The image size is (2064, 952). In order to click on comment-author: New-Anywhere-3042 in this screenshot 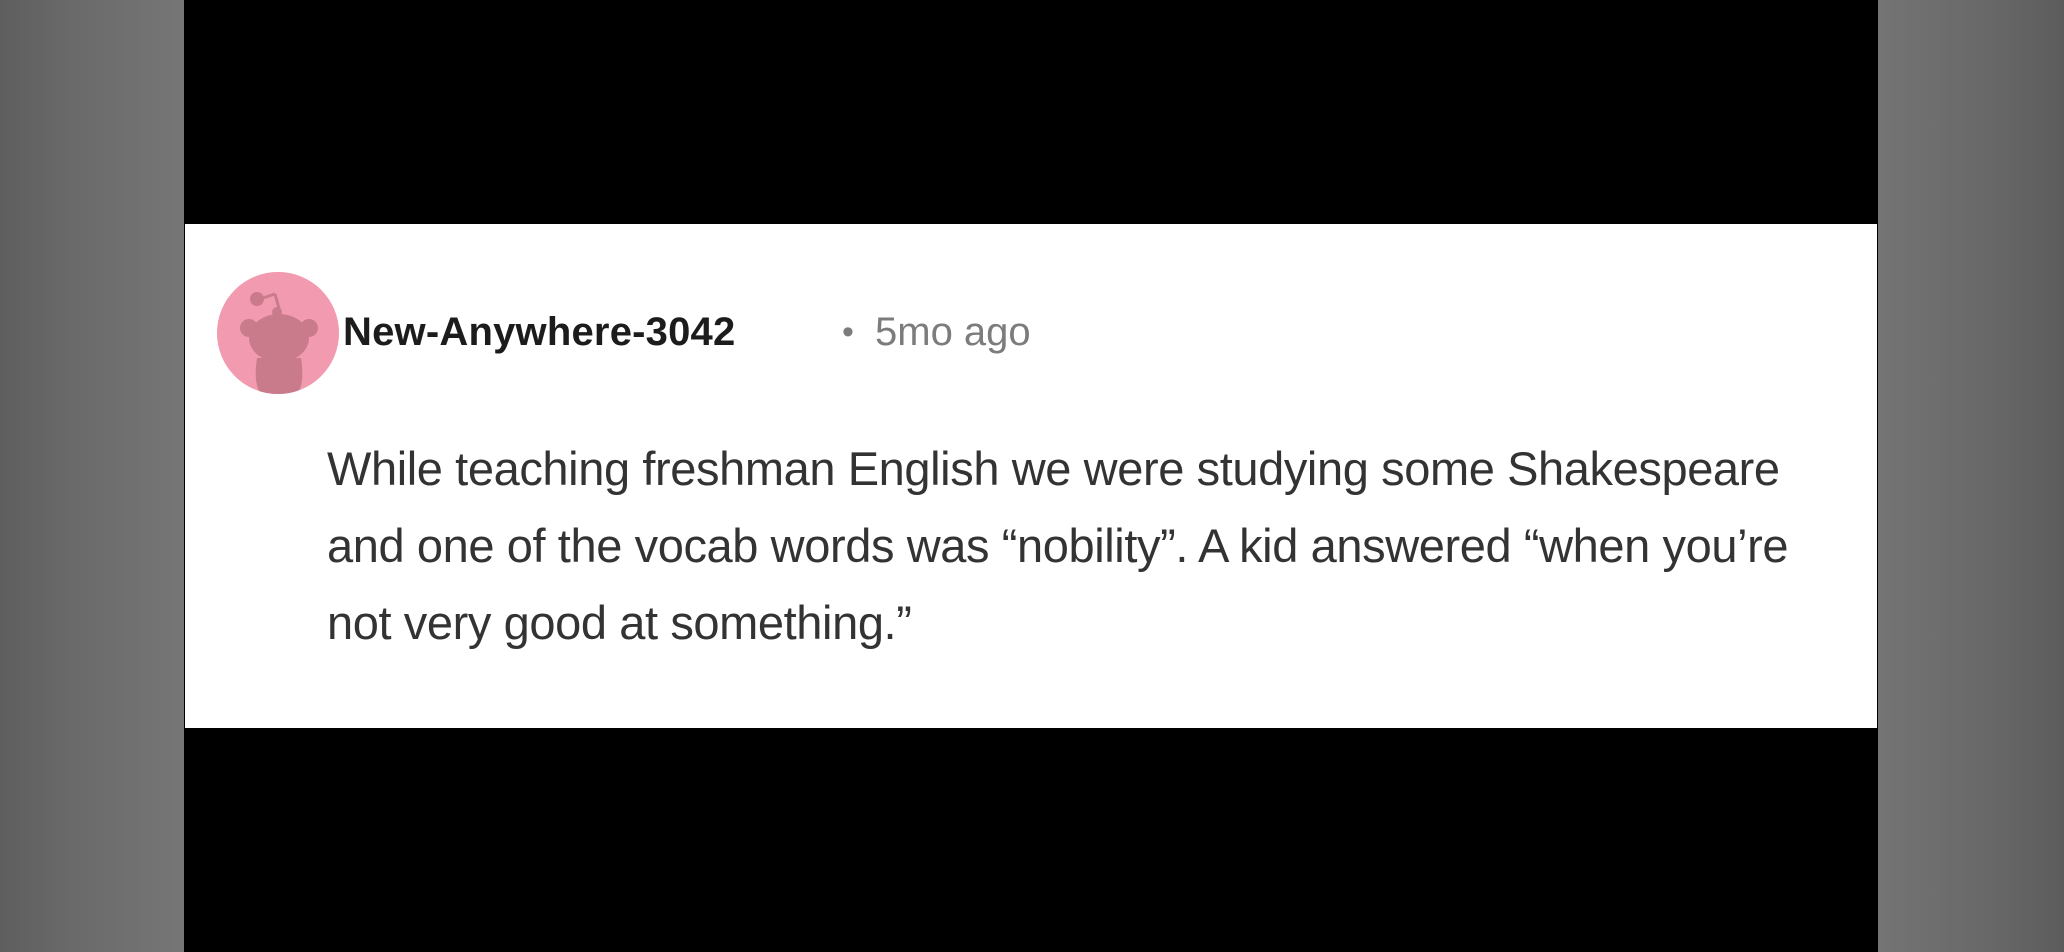, I will do `click(539, 332)`.